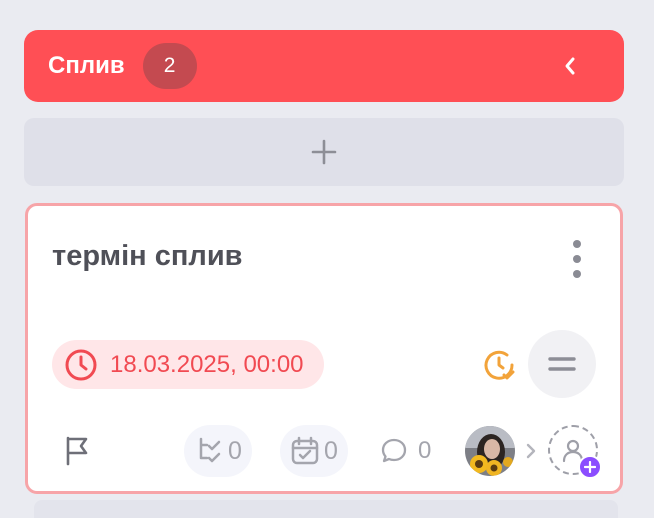 This screenshot has height=518, width=654. Describe the element at coordinates (81, 364) in the screenshot. I see `clock-icon` at that location.